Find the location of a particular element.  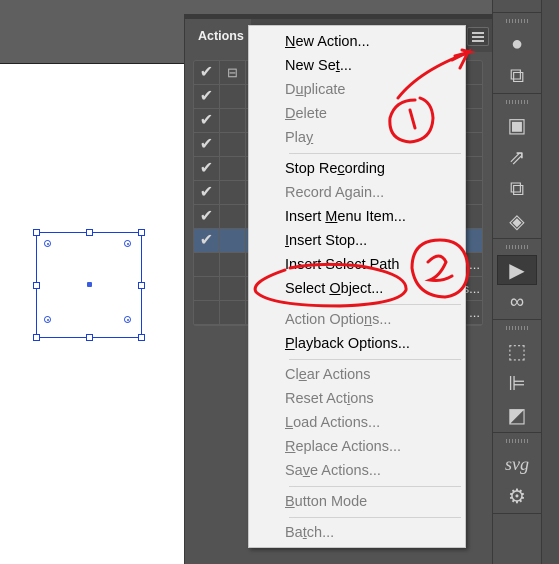

center-point is located at coordinates (89, 284).